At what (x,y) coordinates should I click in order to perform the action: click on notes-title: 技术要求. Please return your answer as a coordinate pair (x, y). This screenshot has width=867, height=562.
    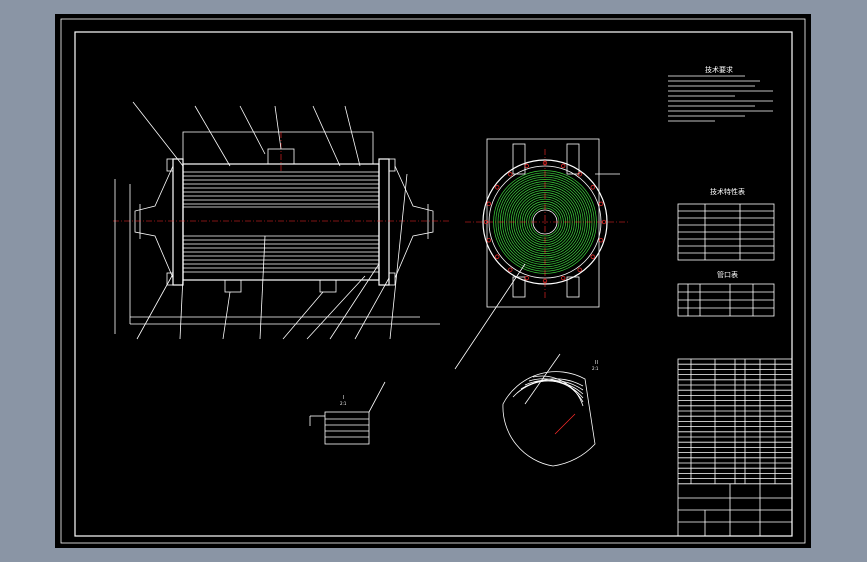
    Looking at the image, I should click on (719, 69).